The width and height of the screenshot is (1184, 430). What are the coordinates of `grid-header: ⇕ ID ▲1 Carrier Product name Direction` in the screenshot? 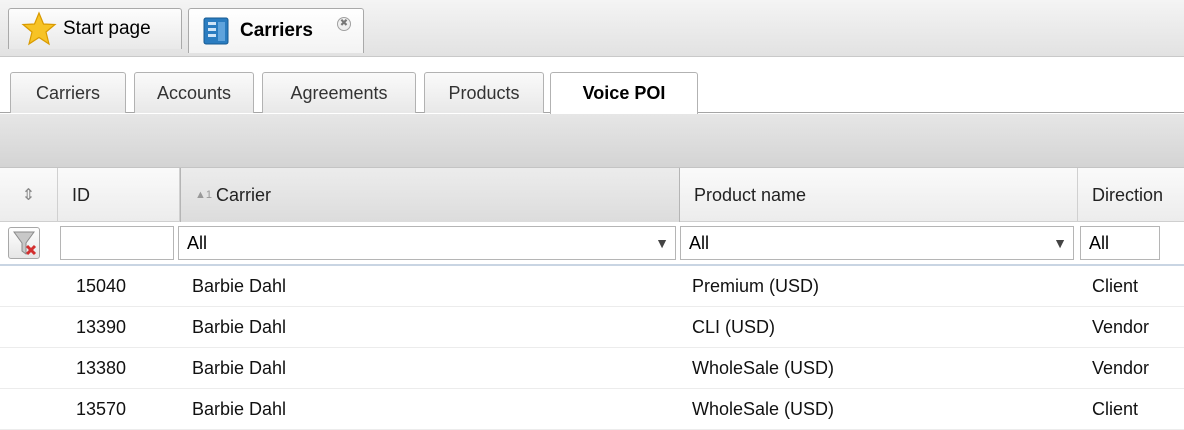 It's located at (592, 195).